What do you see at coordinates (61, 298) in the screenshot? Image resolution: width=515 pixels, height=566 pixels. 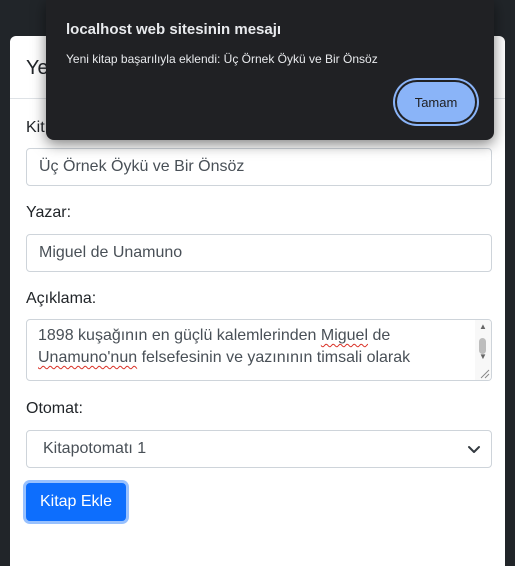 I see `description-label: Açıklama:` at bounding box center [61, 298].